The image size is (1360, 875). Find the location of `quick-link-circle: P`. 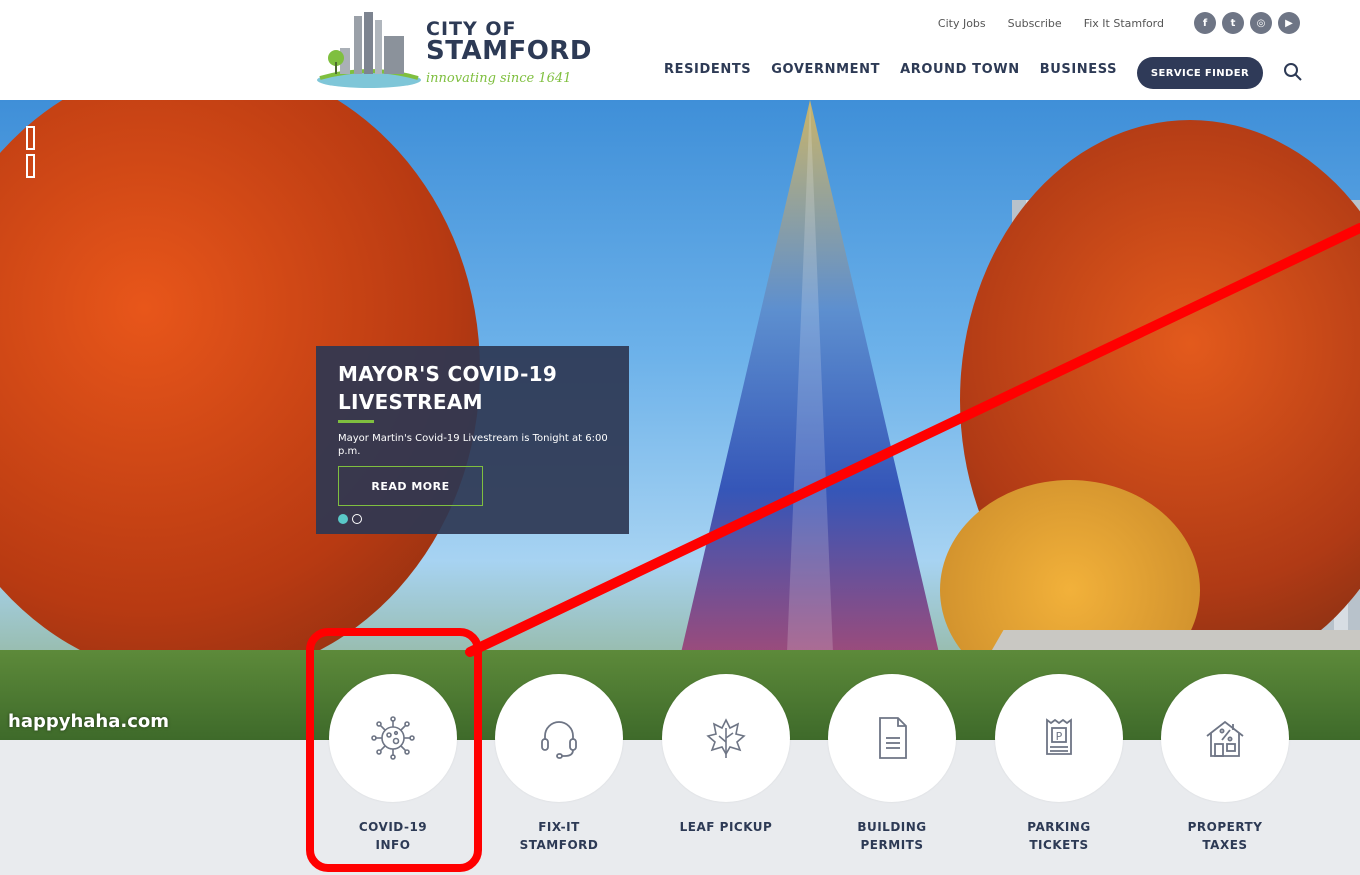

quick-link-circle: P is located at coordinates (1059, 738).